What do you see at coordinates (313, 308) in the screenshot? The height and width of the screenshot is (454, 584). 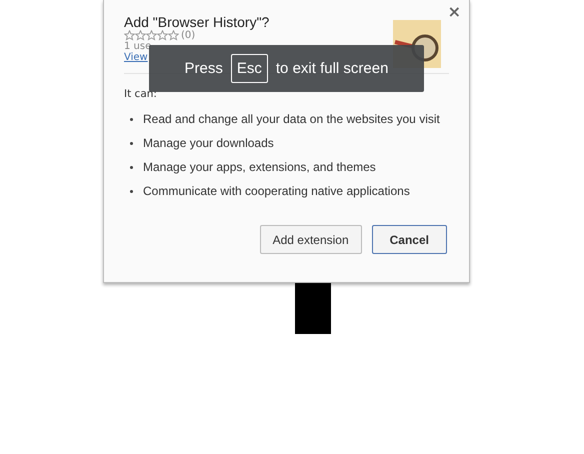 I see `solid-block` at bounding box center [313, 308].